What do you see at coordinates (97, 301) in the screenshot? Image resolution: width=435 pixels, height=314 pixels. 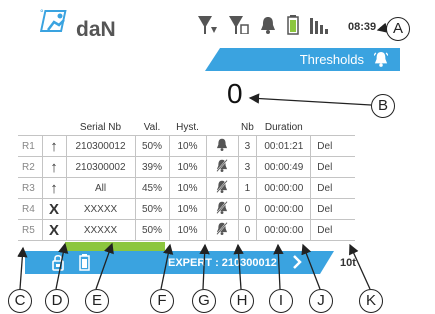 I see `callout-e: E` at bounding box center [97, 301].